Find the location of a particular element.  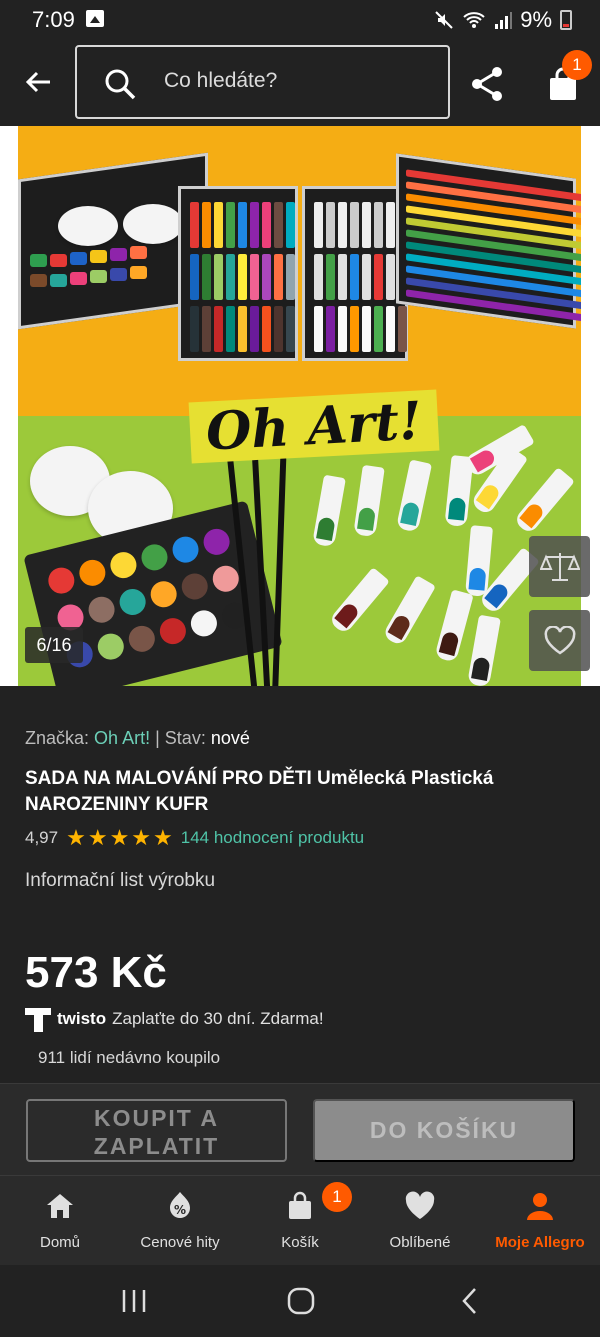

cart-nav-badge: 1 is located at coordinates (337, 1197).